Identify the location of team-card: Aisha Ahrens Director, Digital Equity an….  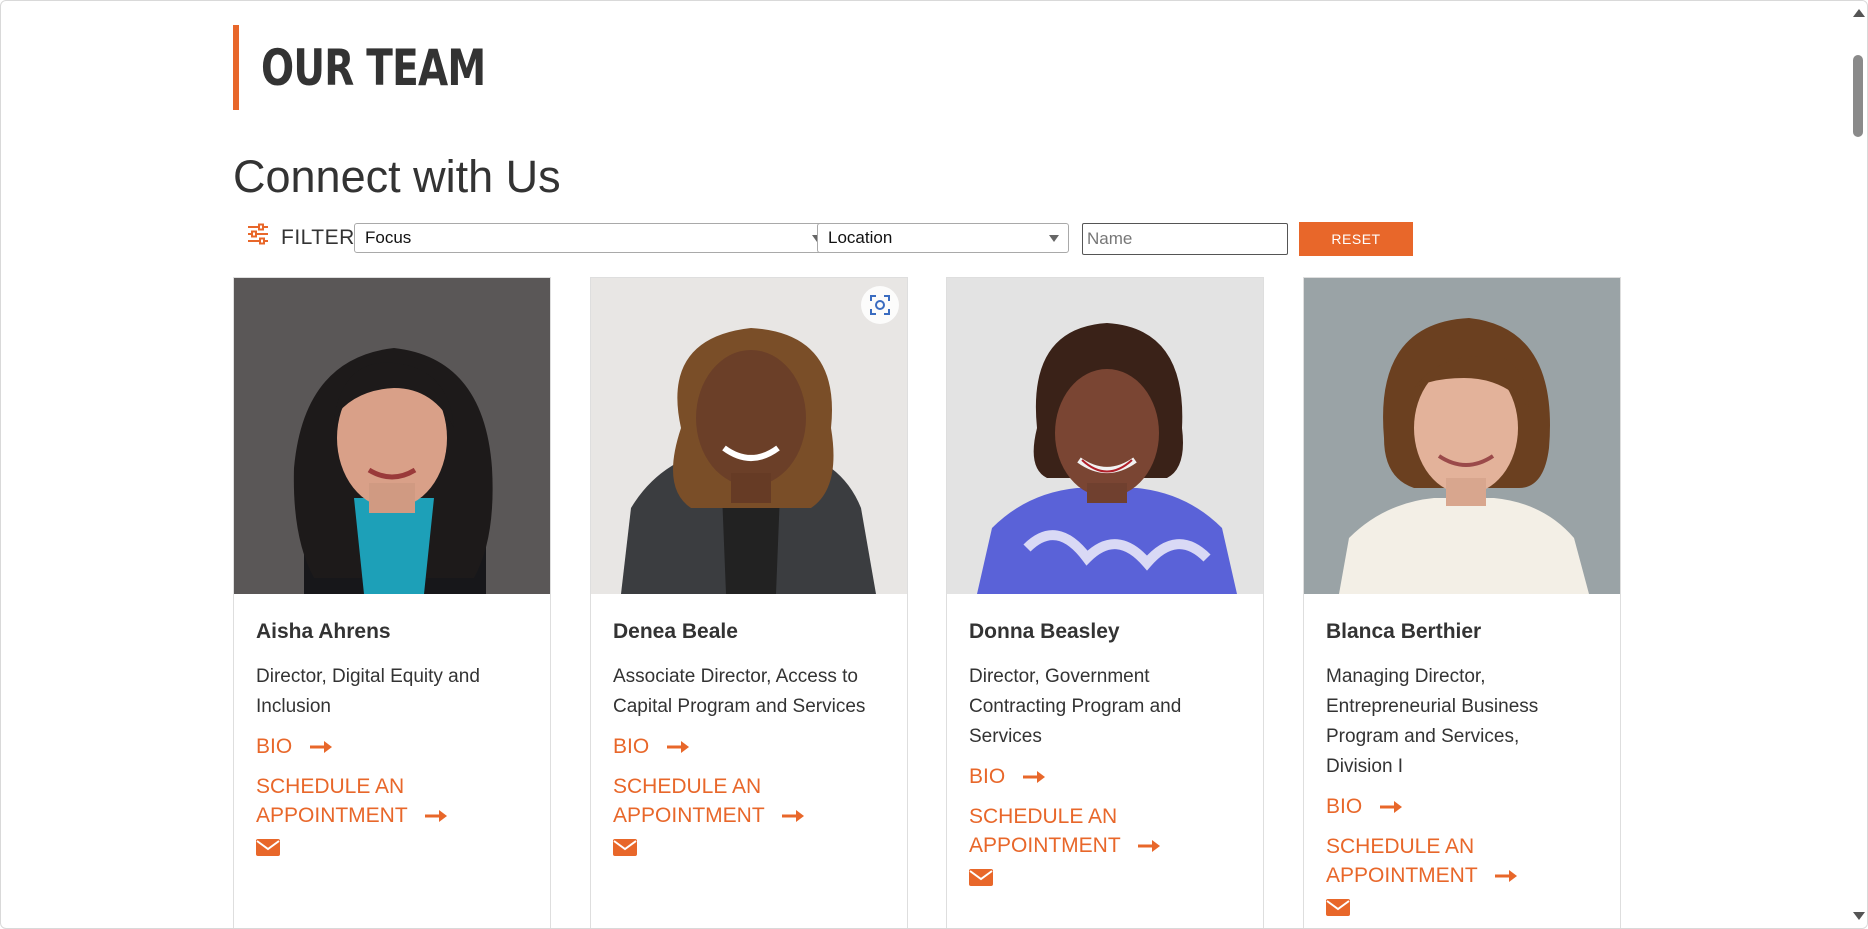
(392, 602).